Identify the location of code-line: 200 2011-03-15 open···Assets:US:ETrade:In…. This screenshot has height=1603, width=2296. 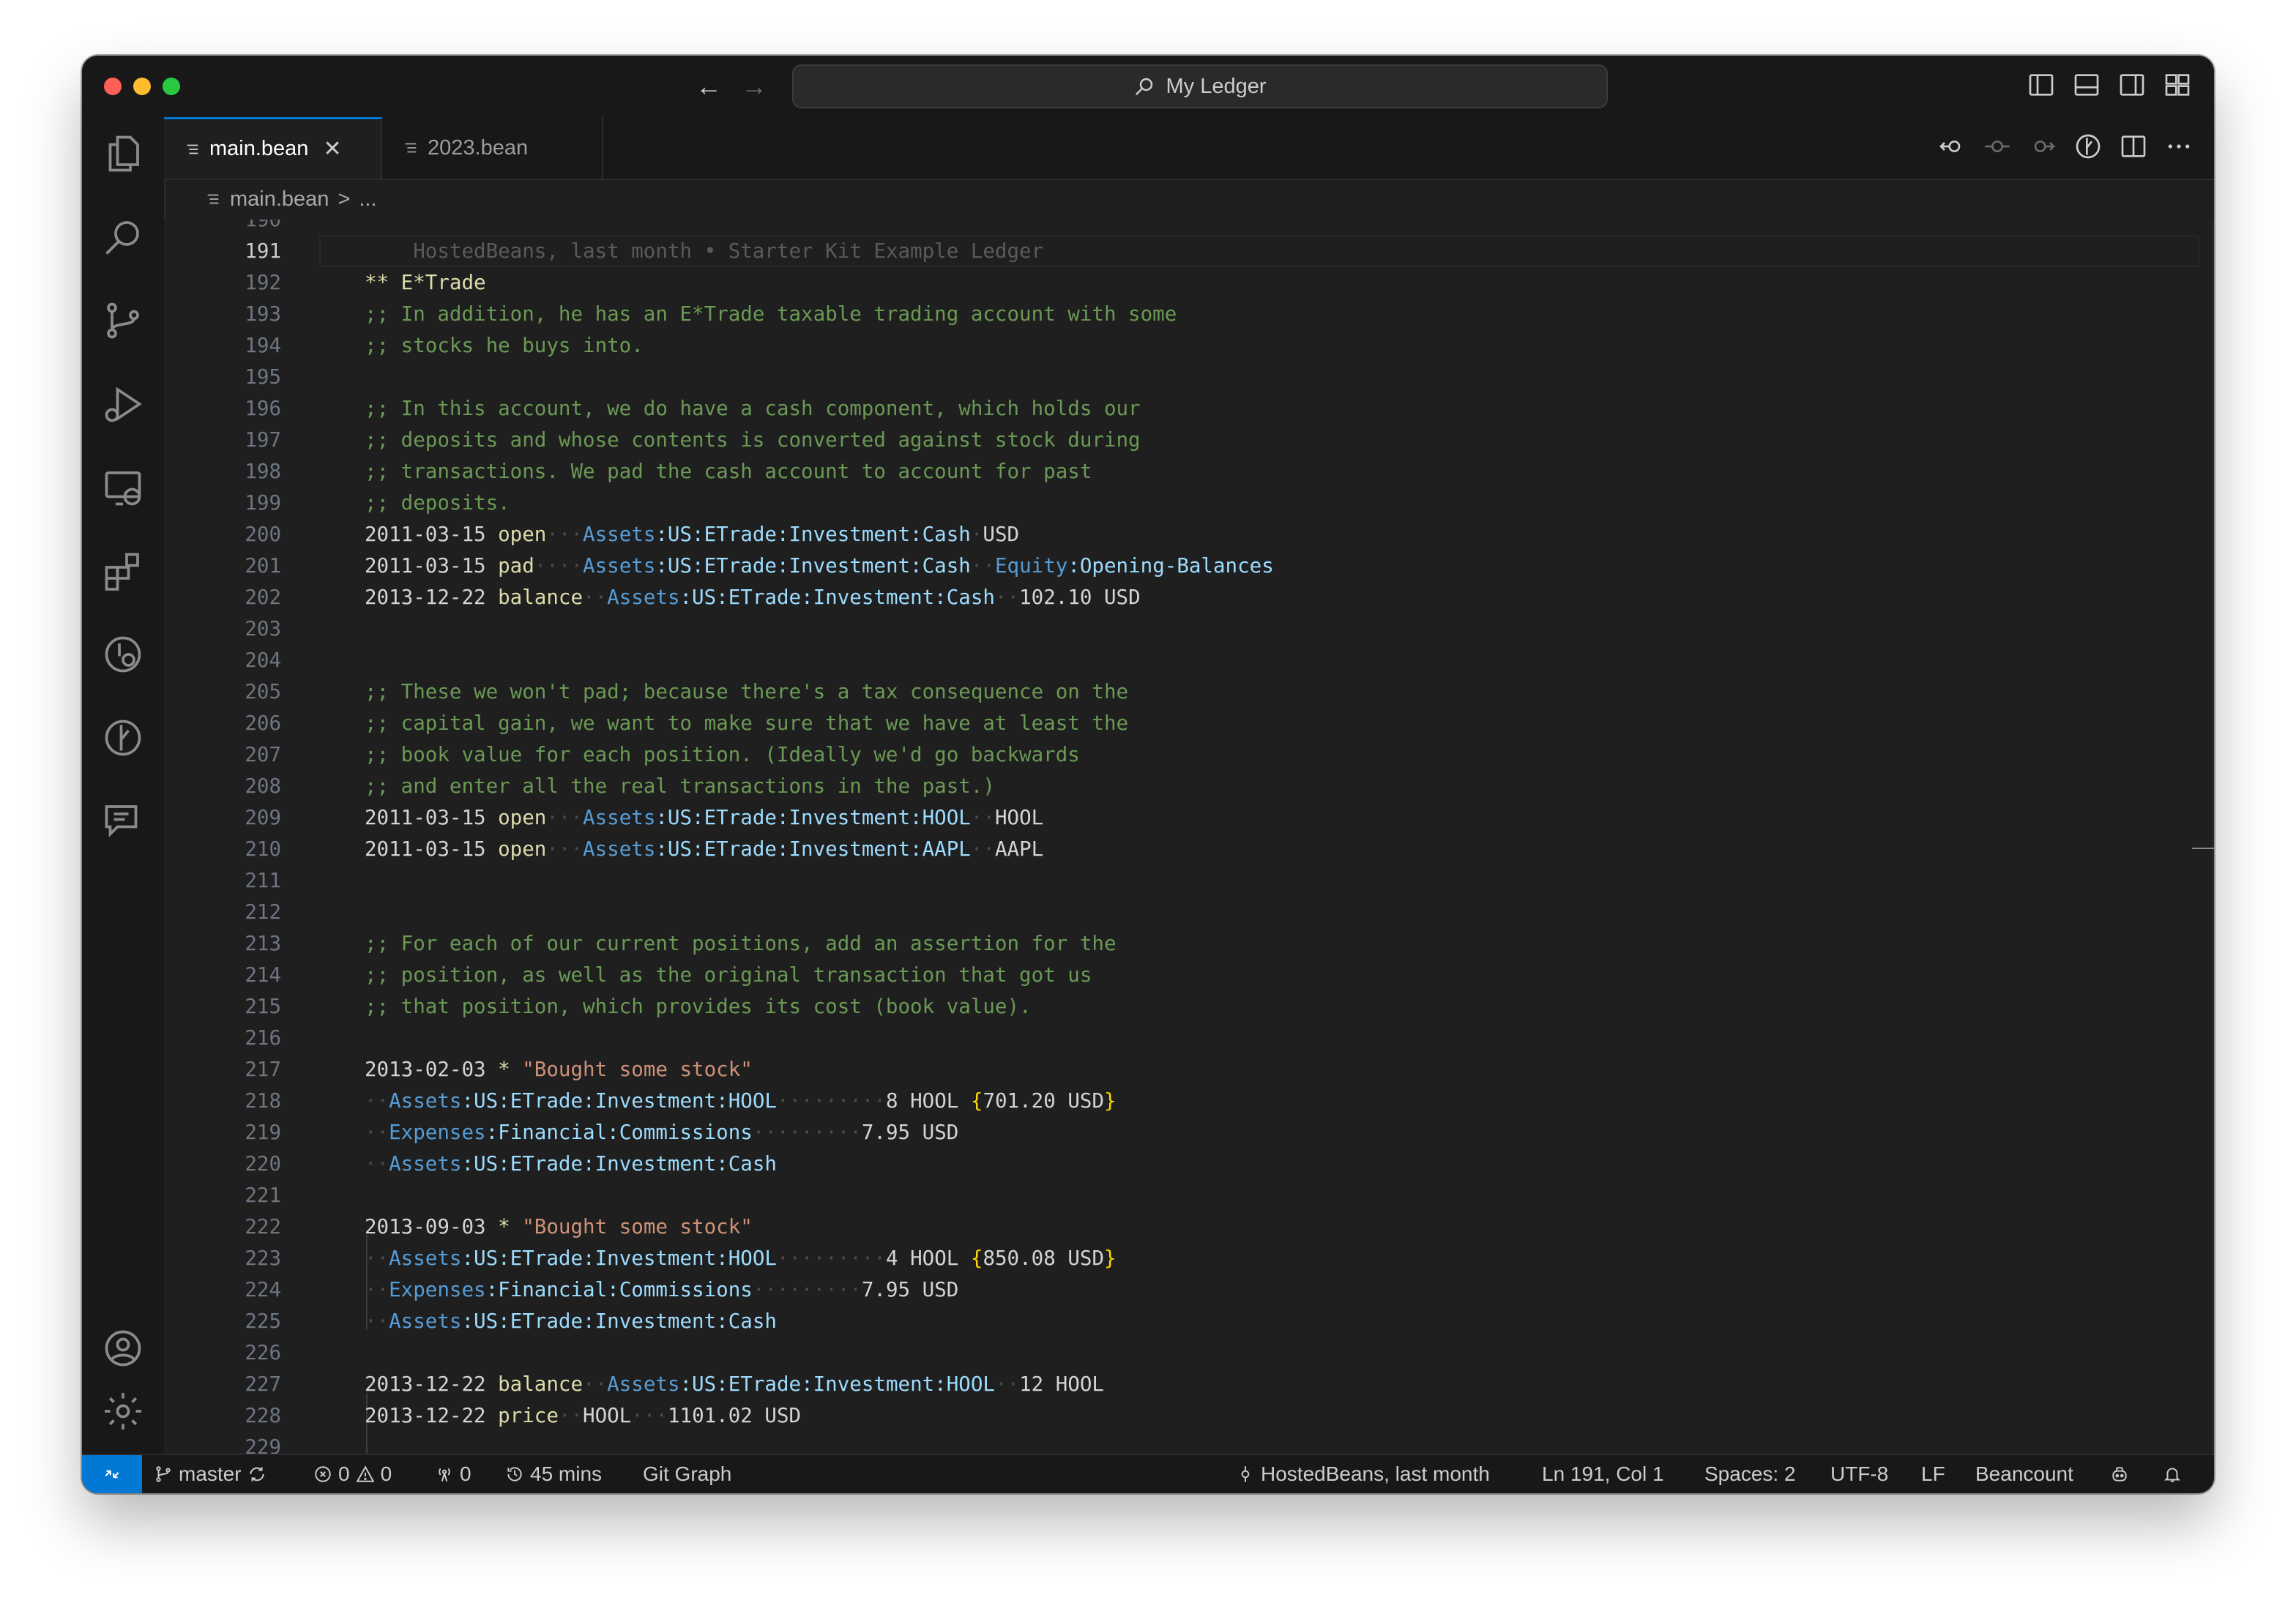
(1189, 534).